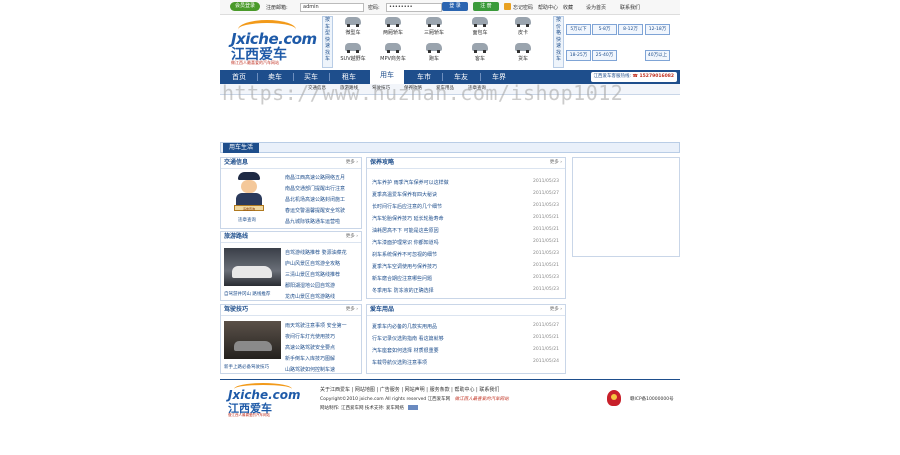 The height and width of the screenshot is (455, 900). What do you see at coordinates (322, 252) in the screenshot?
I see `travel-item-1: 自驾游线路推荐 婺源油菜花` at bounding box center [322, 252].